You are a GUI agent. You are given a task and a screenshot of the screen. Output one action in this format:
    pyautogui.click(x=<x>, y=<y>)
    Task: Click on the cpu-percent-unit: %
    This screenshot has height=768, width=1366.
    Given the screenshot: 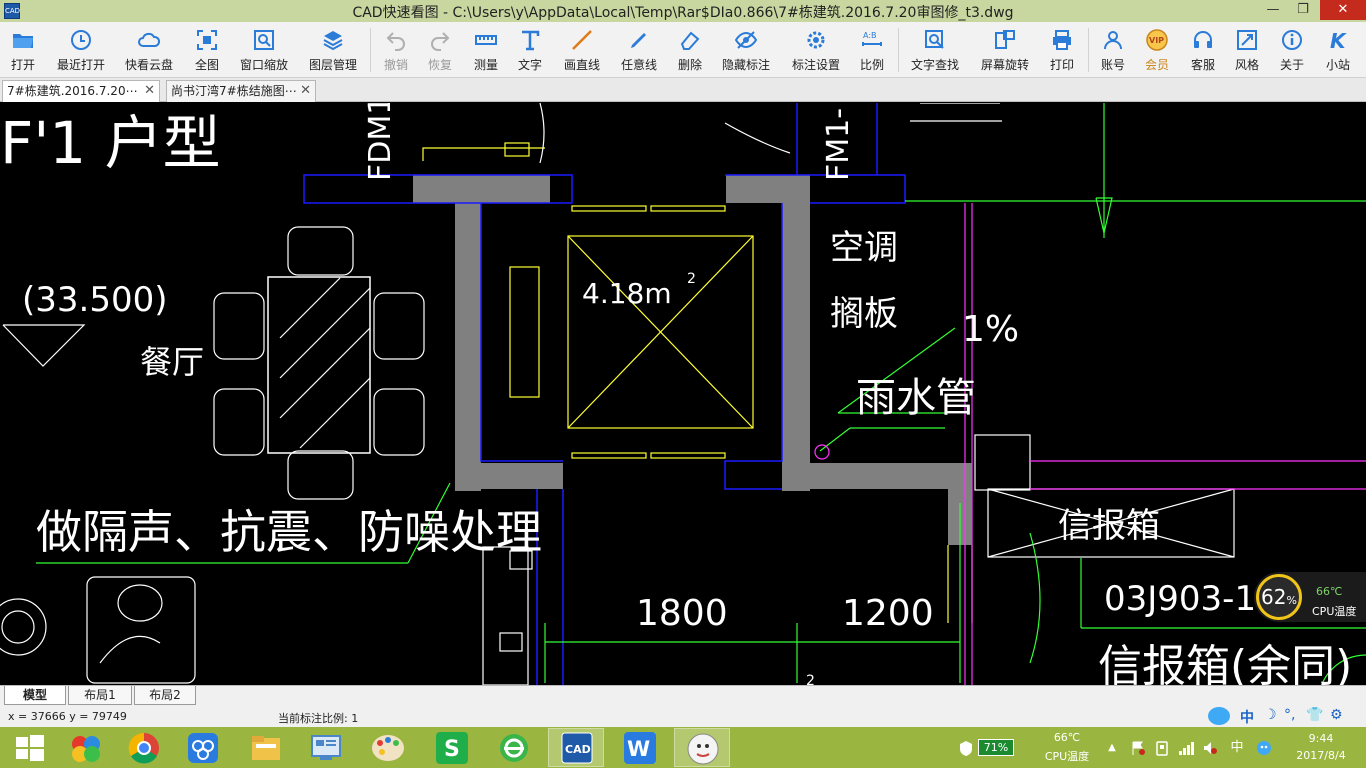 What is the action you would take?
    pyautogui.click(x=1291, y=600)
    